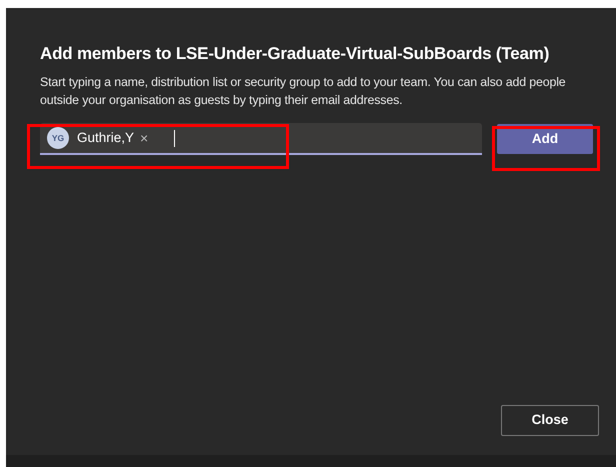 The height and width of the screenshot is (467, 616). What do you see at coordinates (58, 138) in the screenshot?
I see `avatar: YG` at bounding box center [58, 138].